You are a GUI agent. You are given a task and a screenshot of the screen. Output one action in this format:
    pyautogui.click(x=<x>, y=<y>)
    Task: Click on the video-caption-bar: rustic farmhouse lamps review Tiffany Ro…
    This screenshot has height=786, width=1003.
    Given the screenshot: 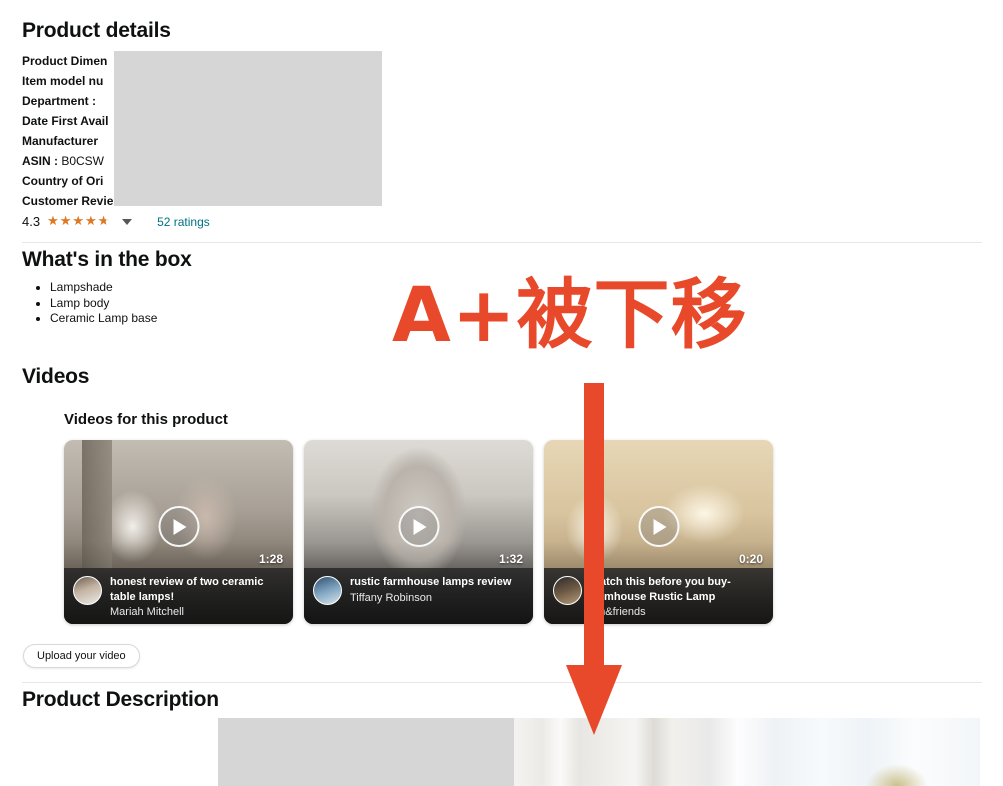 What is the action you would take?
    pyautogui.click(x=418, y=596)
    